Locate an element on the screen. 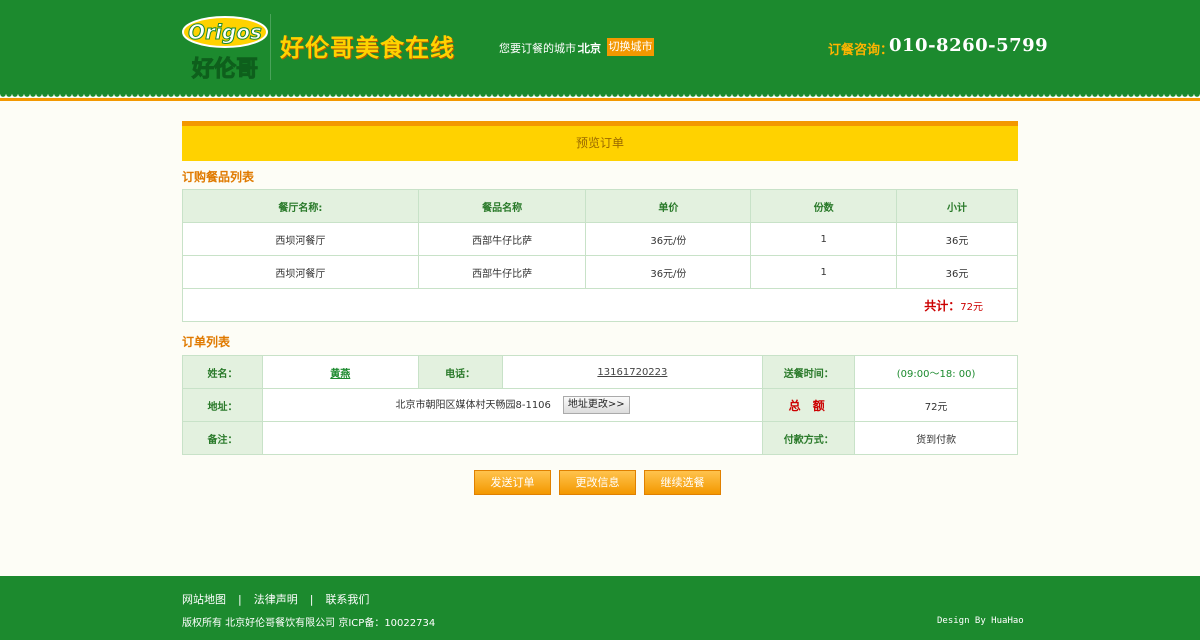 Image resolution: width=1200 pixels, height=640 pixels. column-header-subtotal: 小计 is located at coordinates (957, 206).